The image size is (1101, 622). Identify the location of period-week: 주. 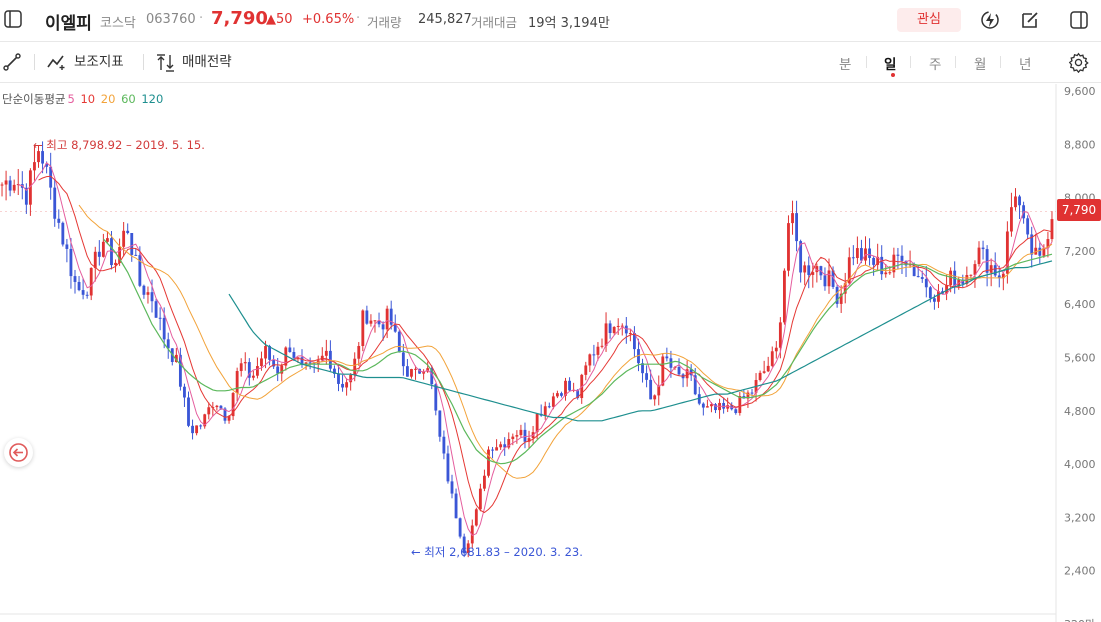
(935, 63).